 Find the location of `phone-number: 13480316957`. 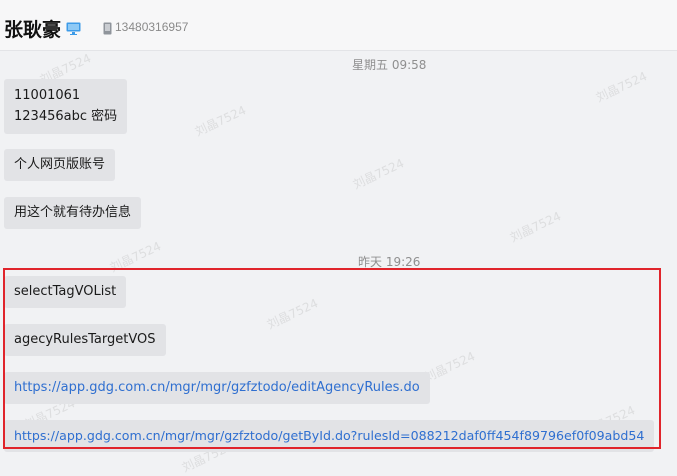

phone-number: 13480316957 is located at coordinates (152, 27).